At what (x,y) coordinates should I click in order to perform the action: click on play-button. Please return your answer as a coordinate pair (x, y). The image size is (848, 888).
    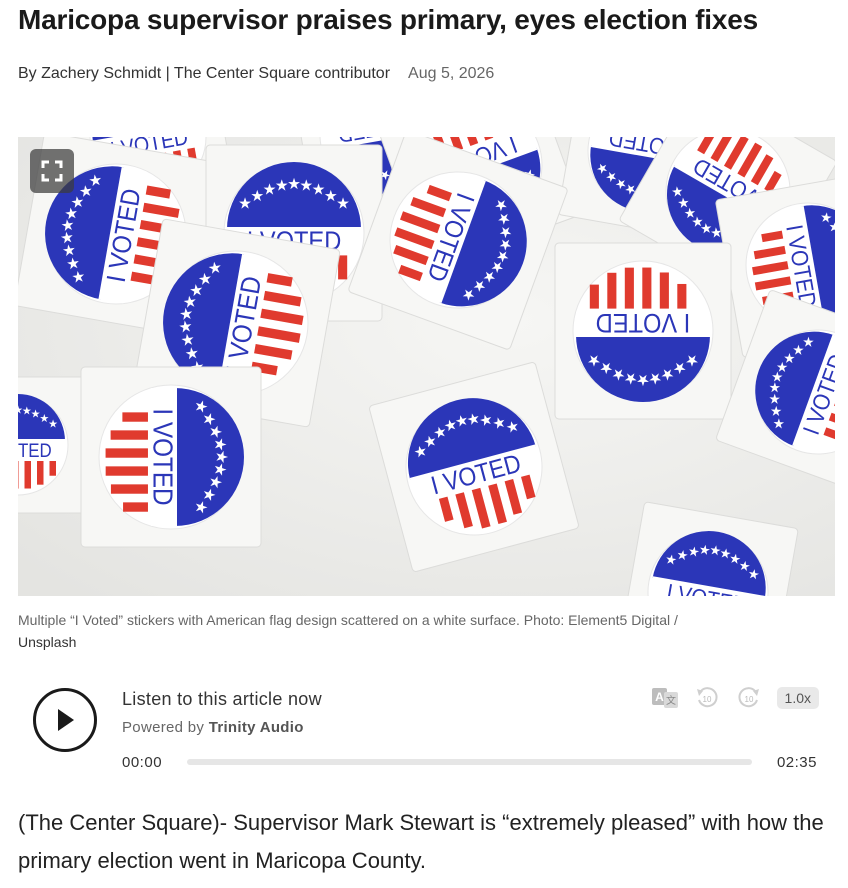
    Looking at the image, I should click on (65, 720).